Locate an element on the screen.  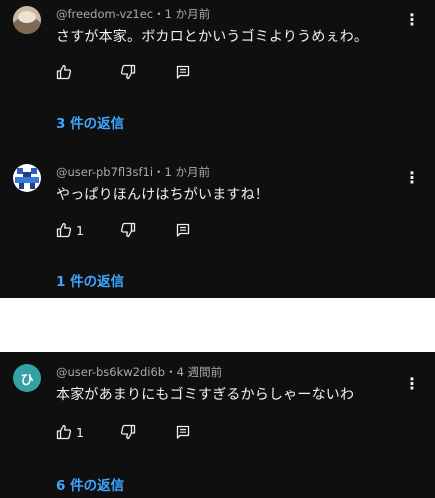
avatar-photo-icon is located at coordinates (27, 20).